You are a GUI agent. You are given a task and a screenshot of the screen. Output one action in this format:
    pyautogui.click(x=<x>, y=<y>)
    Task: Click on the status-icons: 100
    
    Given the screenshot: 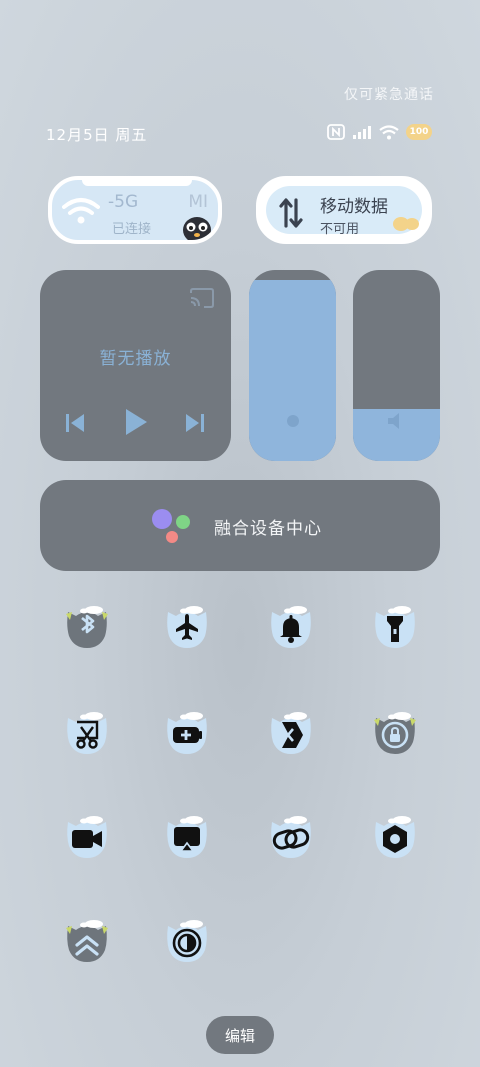 What is the action you would take?
    pyautogui.click(x=379, y=132)
    